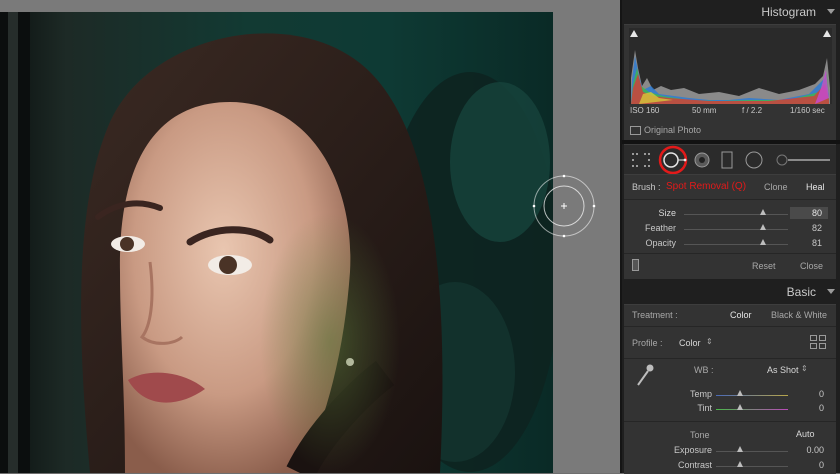 The image size is (840, 474). What do you see at coordinates (704, 370) in the screenshot?
I see `wb-label: WB :` at bounding box center [704, 370].